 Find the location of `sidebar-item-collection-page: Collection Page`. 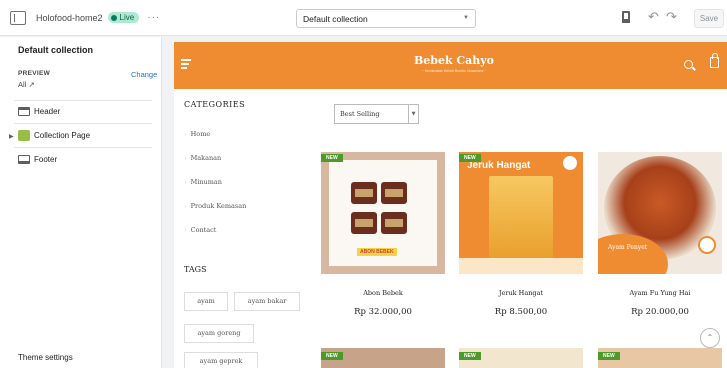

sidebar-item-collection-page: Collection Page is located at coordinates (54, 135).